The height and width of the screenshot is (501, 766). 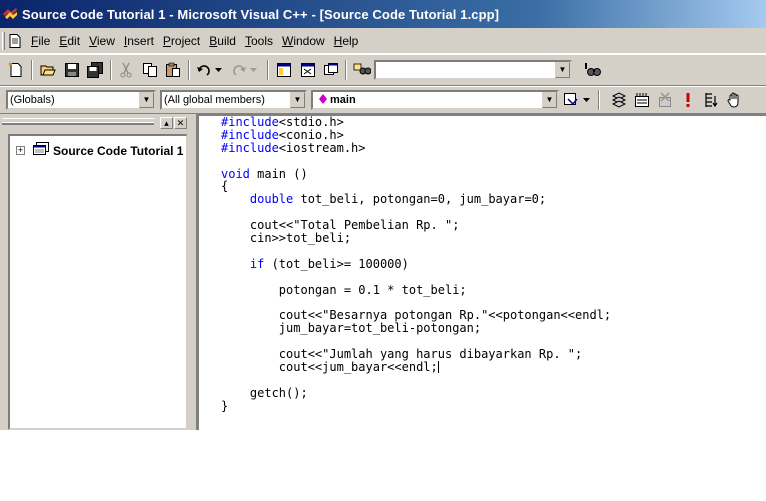 What do you see at coordinates (562, 70) in the screenshot?
I see `find-combo-arrow: ▼` at bounding box center [562, 70].